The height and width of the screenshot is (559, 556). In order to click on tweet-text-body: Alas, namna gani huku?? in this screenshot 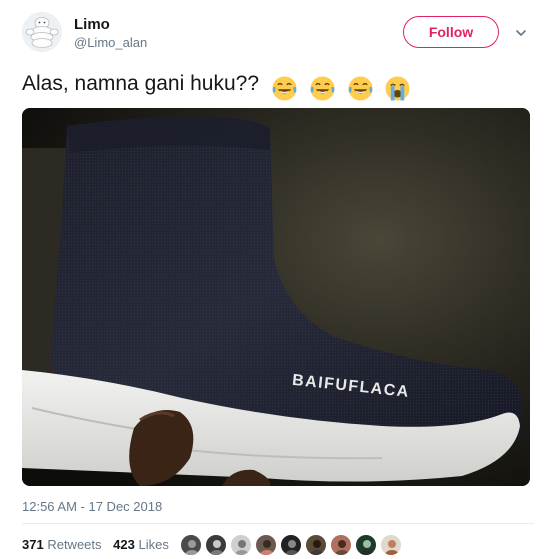, I will do `click(140, 83)`.